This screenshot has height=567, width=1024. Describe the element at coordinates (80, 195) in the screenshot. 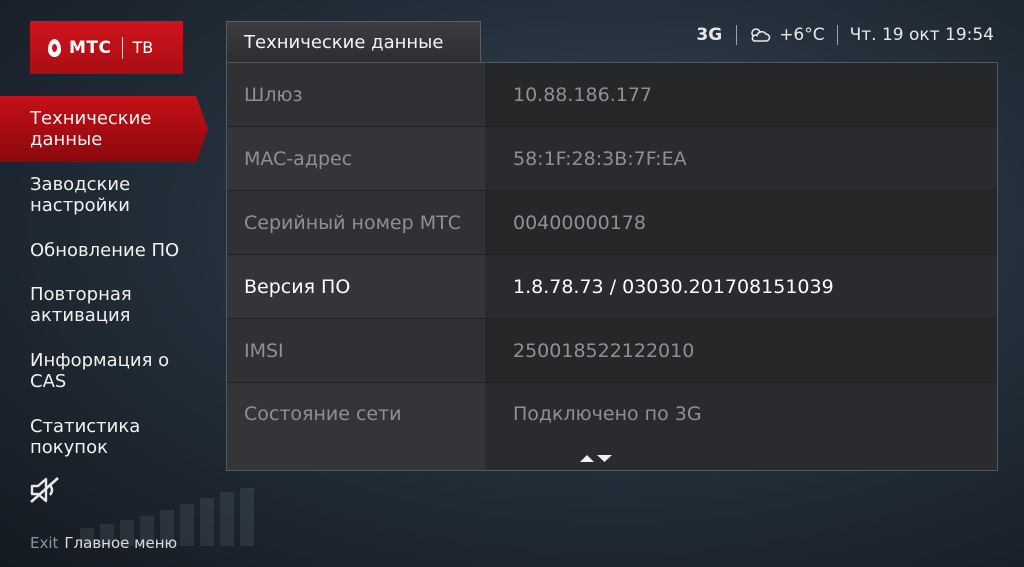

I see `menu-item-label: Заводские настройки` at that location.